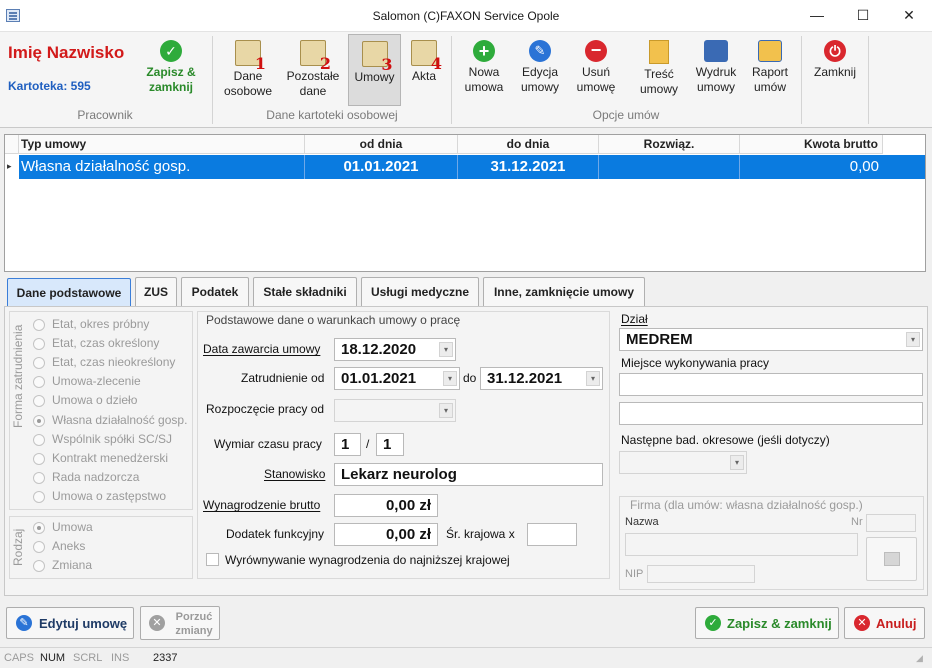 The height and width of the screenshot is (668, 932). I want to click on stanowisko-field: Lekarz neurolog, so click(468, 474).